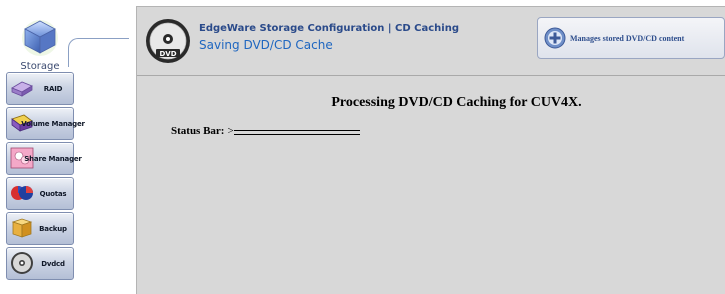  What do you see at coordinates (40, 66) in the screenshot?
I see `storage-tab-label: Storage` at bounding box center [40, 66].